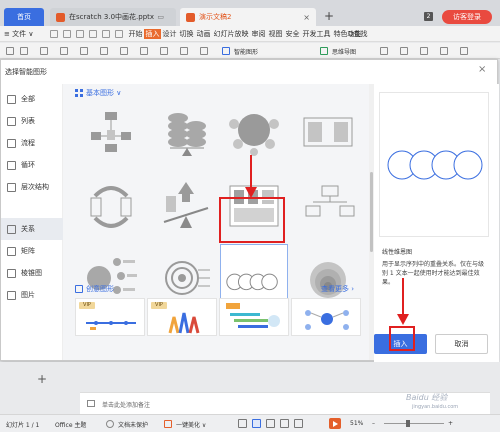 This screenshot has height=432, width=500. What do you see at coordinates (328, 132) in the screenshot?
I see `bracket-graphic` at bounding box center [328, 132].